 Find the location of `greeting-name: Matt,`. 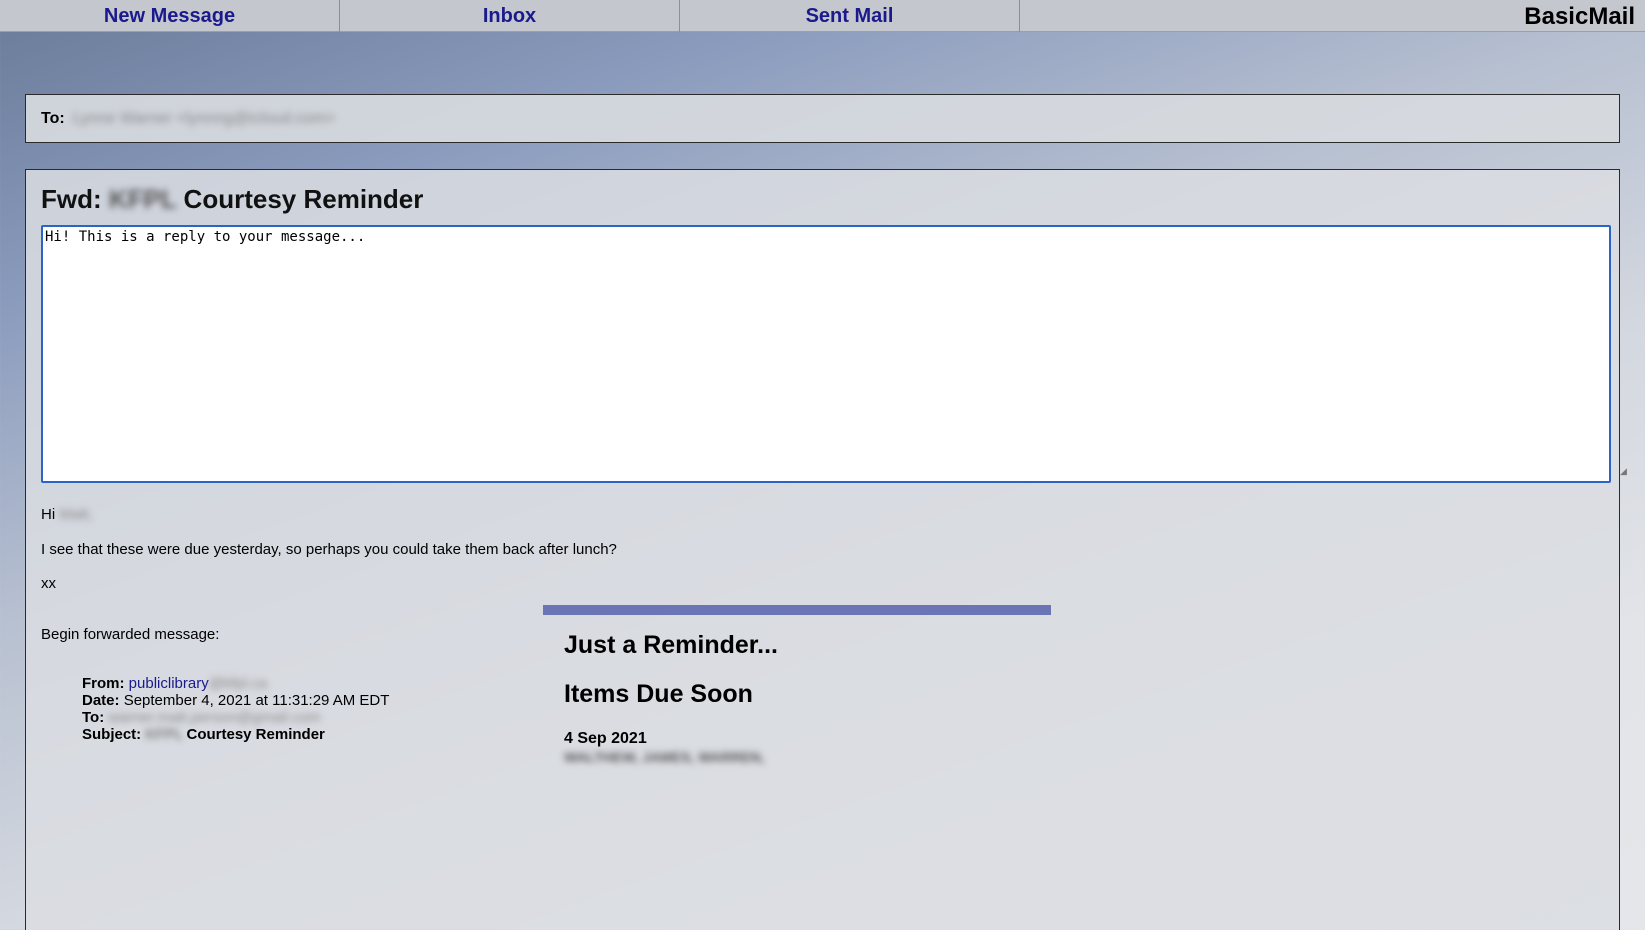

greeting-name: Matt, is located at coordinates (76, 514).